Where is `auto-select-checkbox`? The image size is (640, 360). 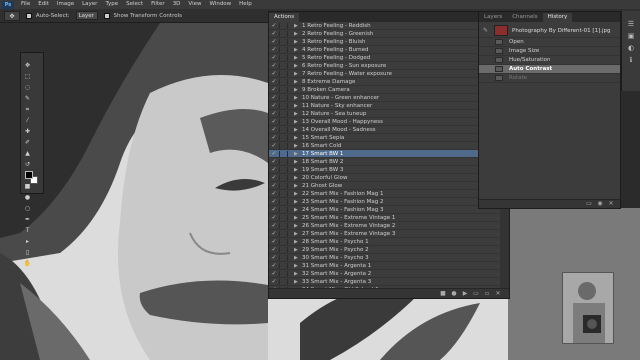 auto-select-checkbox is located at coordinates (29, 15).